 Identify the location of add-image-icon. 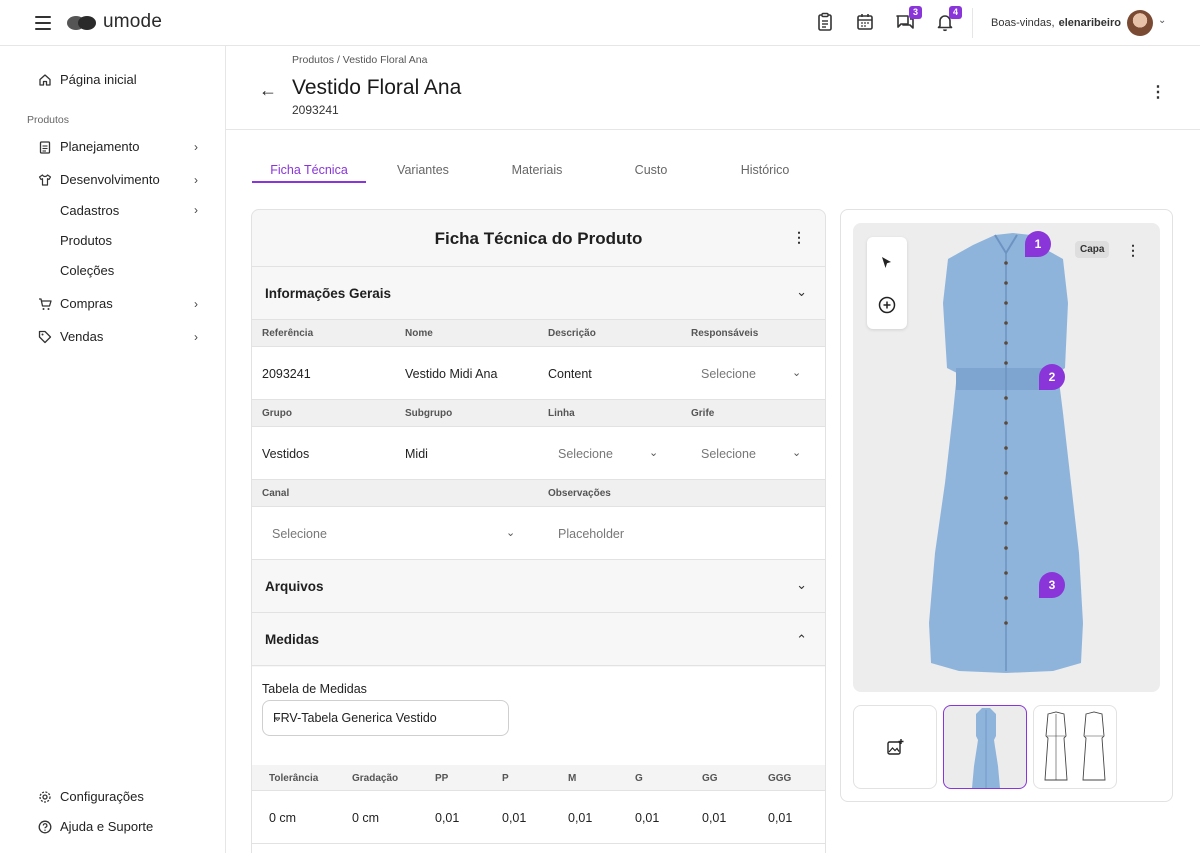
(895, 748).